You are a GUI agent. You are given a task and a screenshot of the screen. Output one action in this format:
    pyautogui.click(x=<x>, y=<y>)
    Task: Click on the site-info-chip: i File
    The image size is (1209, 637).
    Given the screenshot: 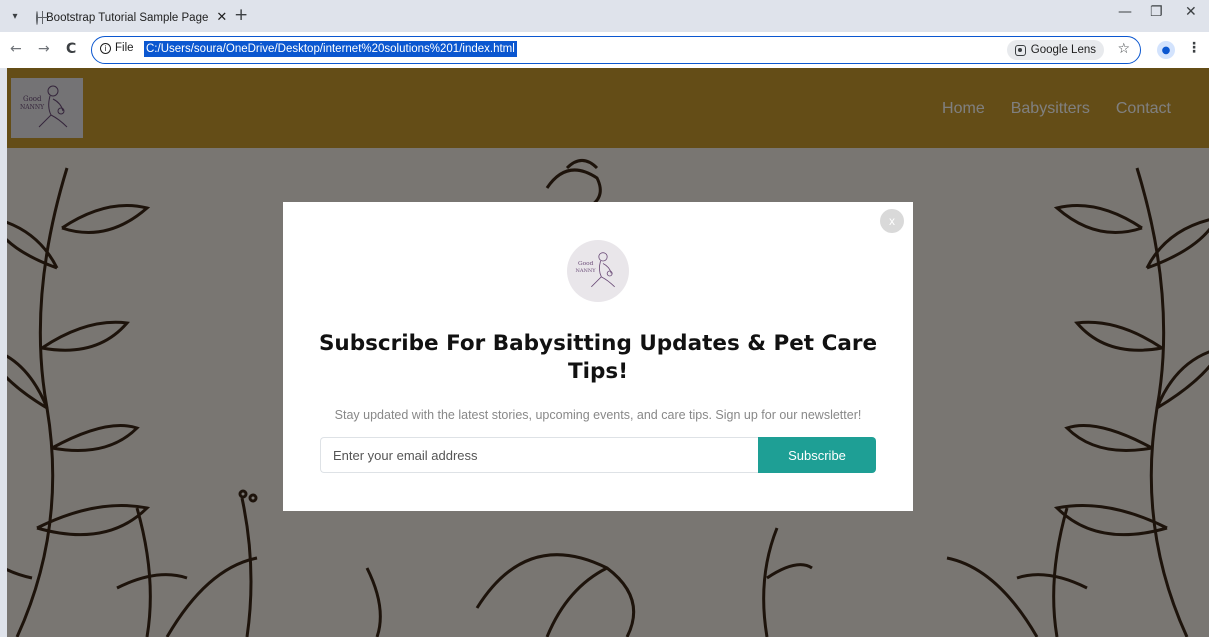 What is the action you would take?
    pyautogui.click(x=117, y=48)
    